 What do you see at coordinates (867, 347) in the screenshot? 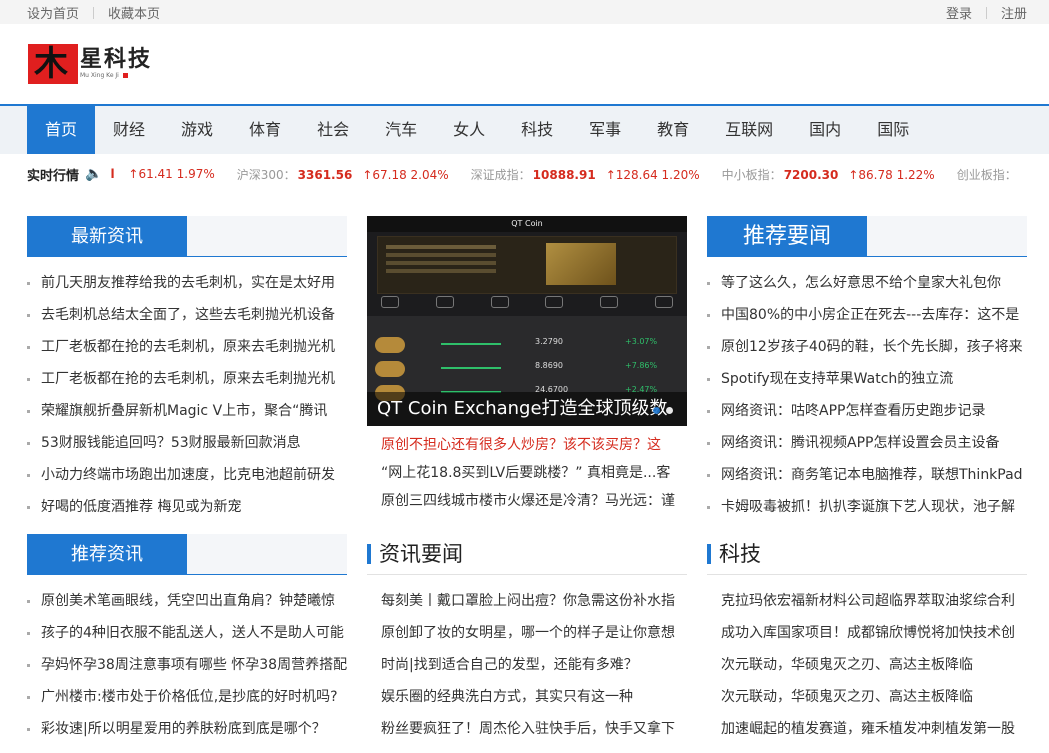
I see `news-item: 原创12岁孩子40码的鞋，长个先长脚，孩子将来` at bounding box center [867, 347].